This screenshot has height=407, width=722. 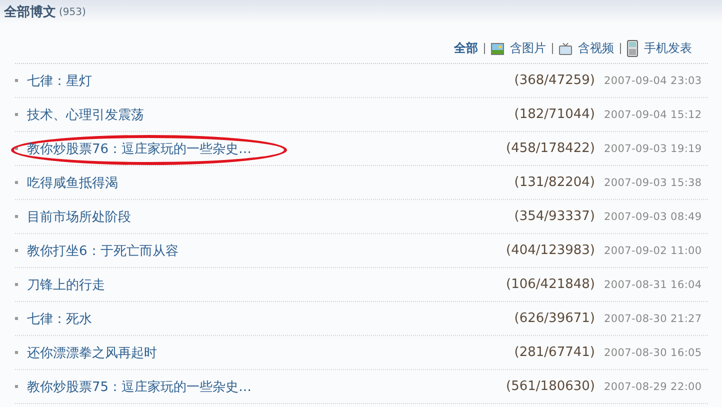 I want to click on post-stats: (561/180630), so click(x=550, y=386).